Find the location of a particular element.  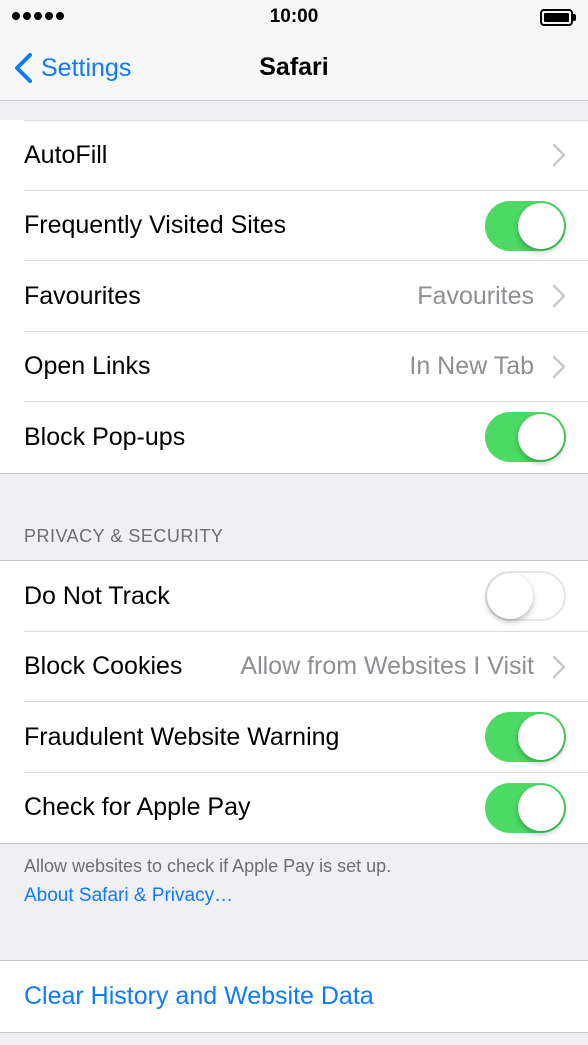

block-popups-toggle is located at coordinates (525, 437).